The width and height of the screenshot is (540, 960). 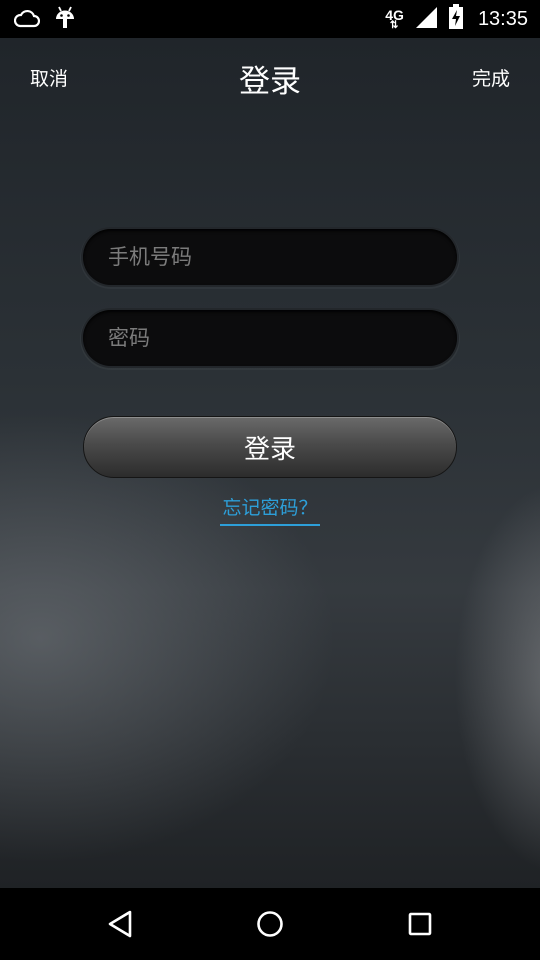 What do you see at coordinates (270, 19) in the screenshot?
I see `status-bar: 4G ⇅ 13:35` at bounding box center [270, 19].